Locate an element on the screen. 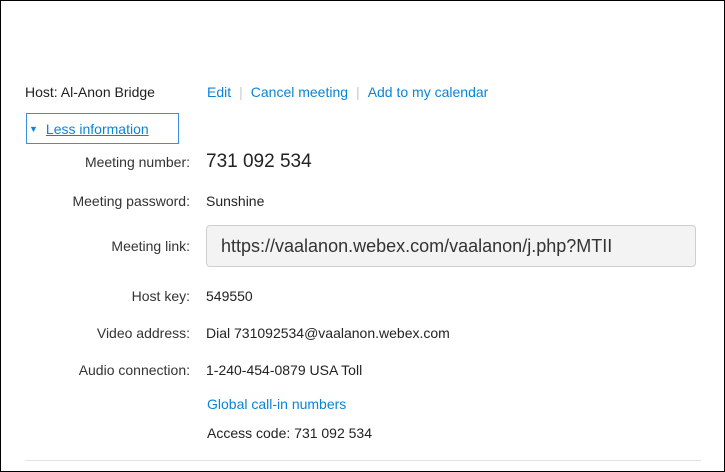  host-key-value: 549550 is located at coordinates (229, 296).